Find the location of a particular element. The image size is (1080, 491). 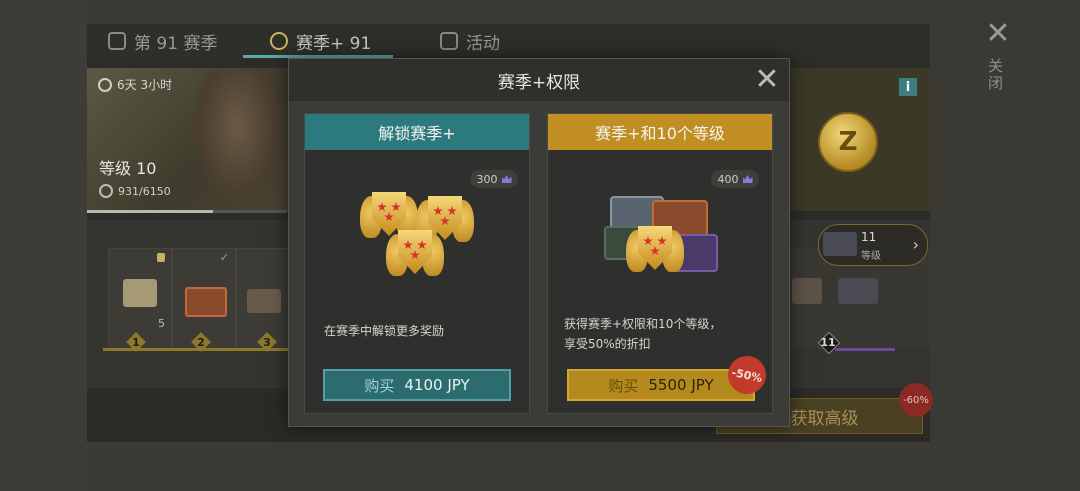

get-premium-label: 获取高级 is located at coordinates (824, 418).